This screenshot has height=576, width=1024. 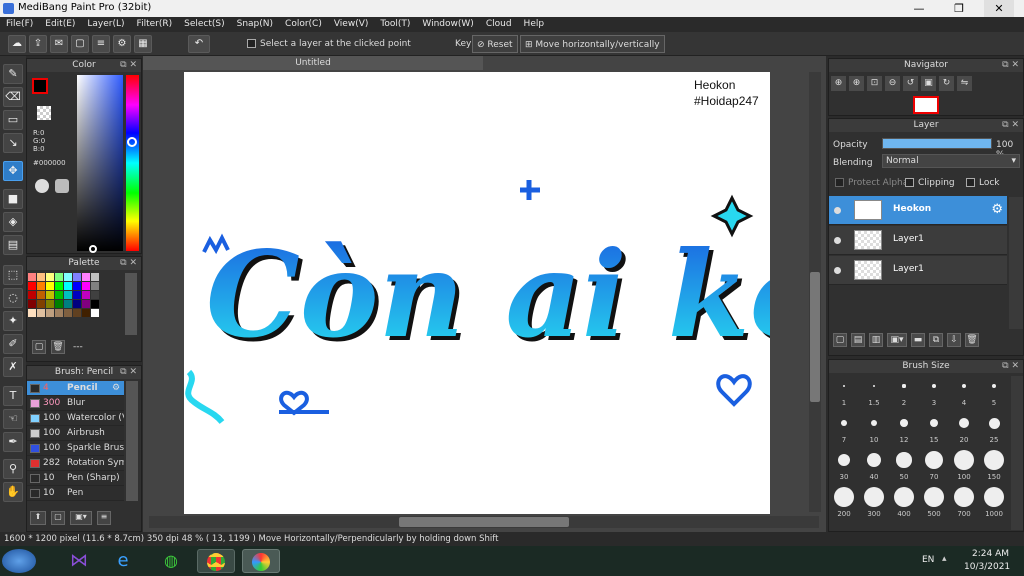 What do you see at coordinates (844, 502) in the screenshot?
I see `brush-size-option: 200` at bounding box center [844, 502].